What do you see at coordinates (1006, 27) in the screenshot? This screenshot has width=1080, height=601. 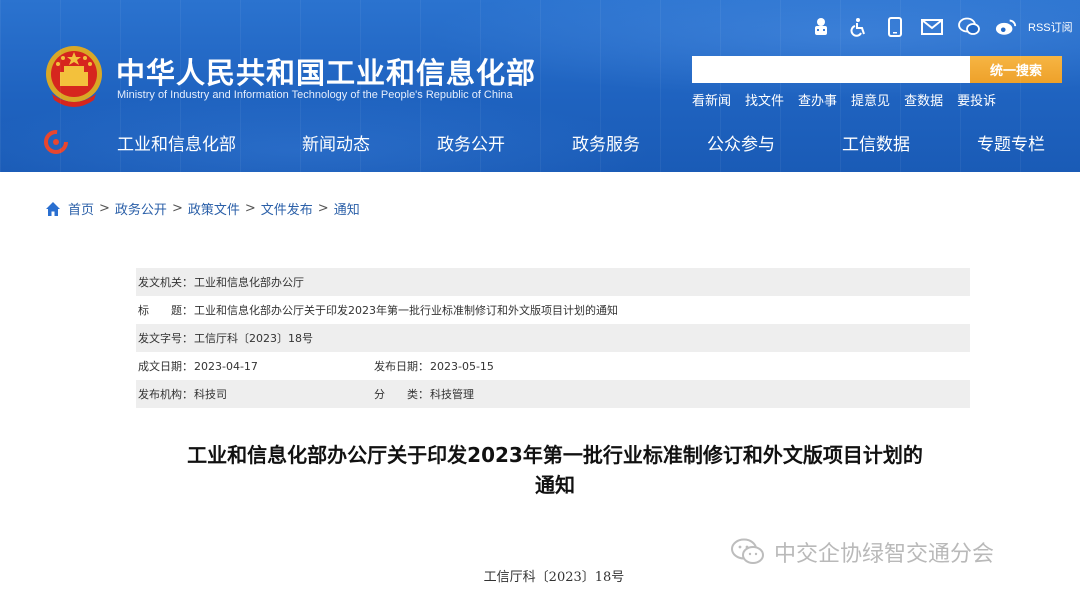 I see `weibo-icon` at bounding box center [1006, 27].